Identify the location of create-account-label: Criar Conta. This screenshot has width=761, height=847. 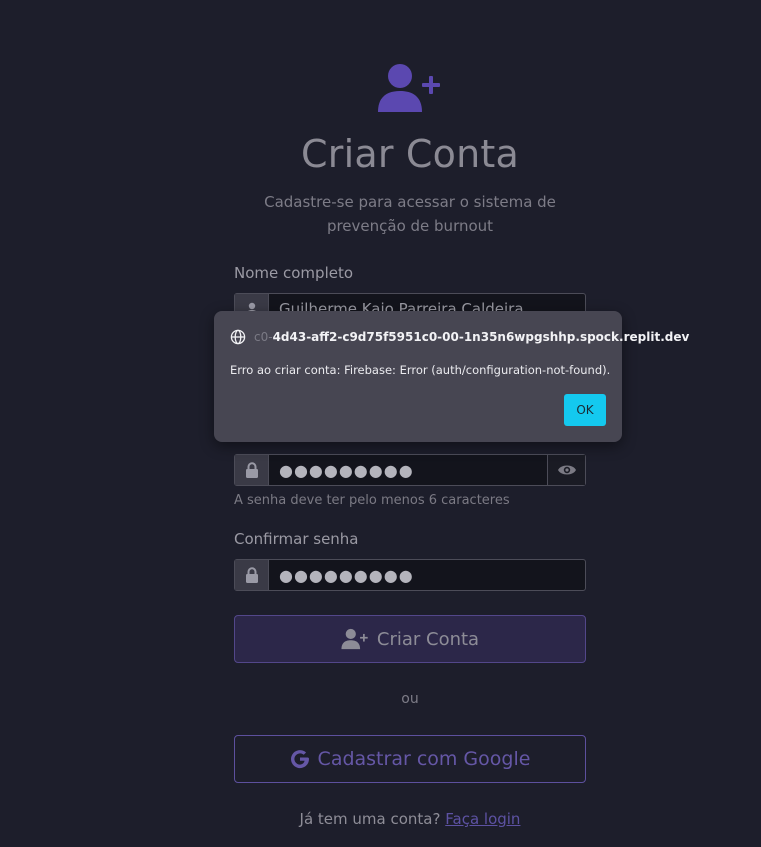
(428, 639).